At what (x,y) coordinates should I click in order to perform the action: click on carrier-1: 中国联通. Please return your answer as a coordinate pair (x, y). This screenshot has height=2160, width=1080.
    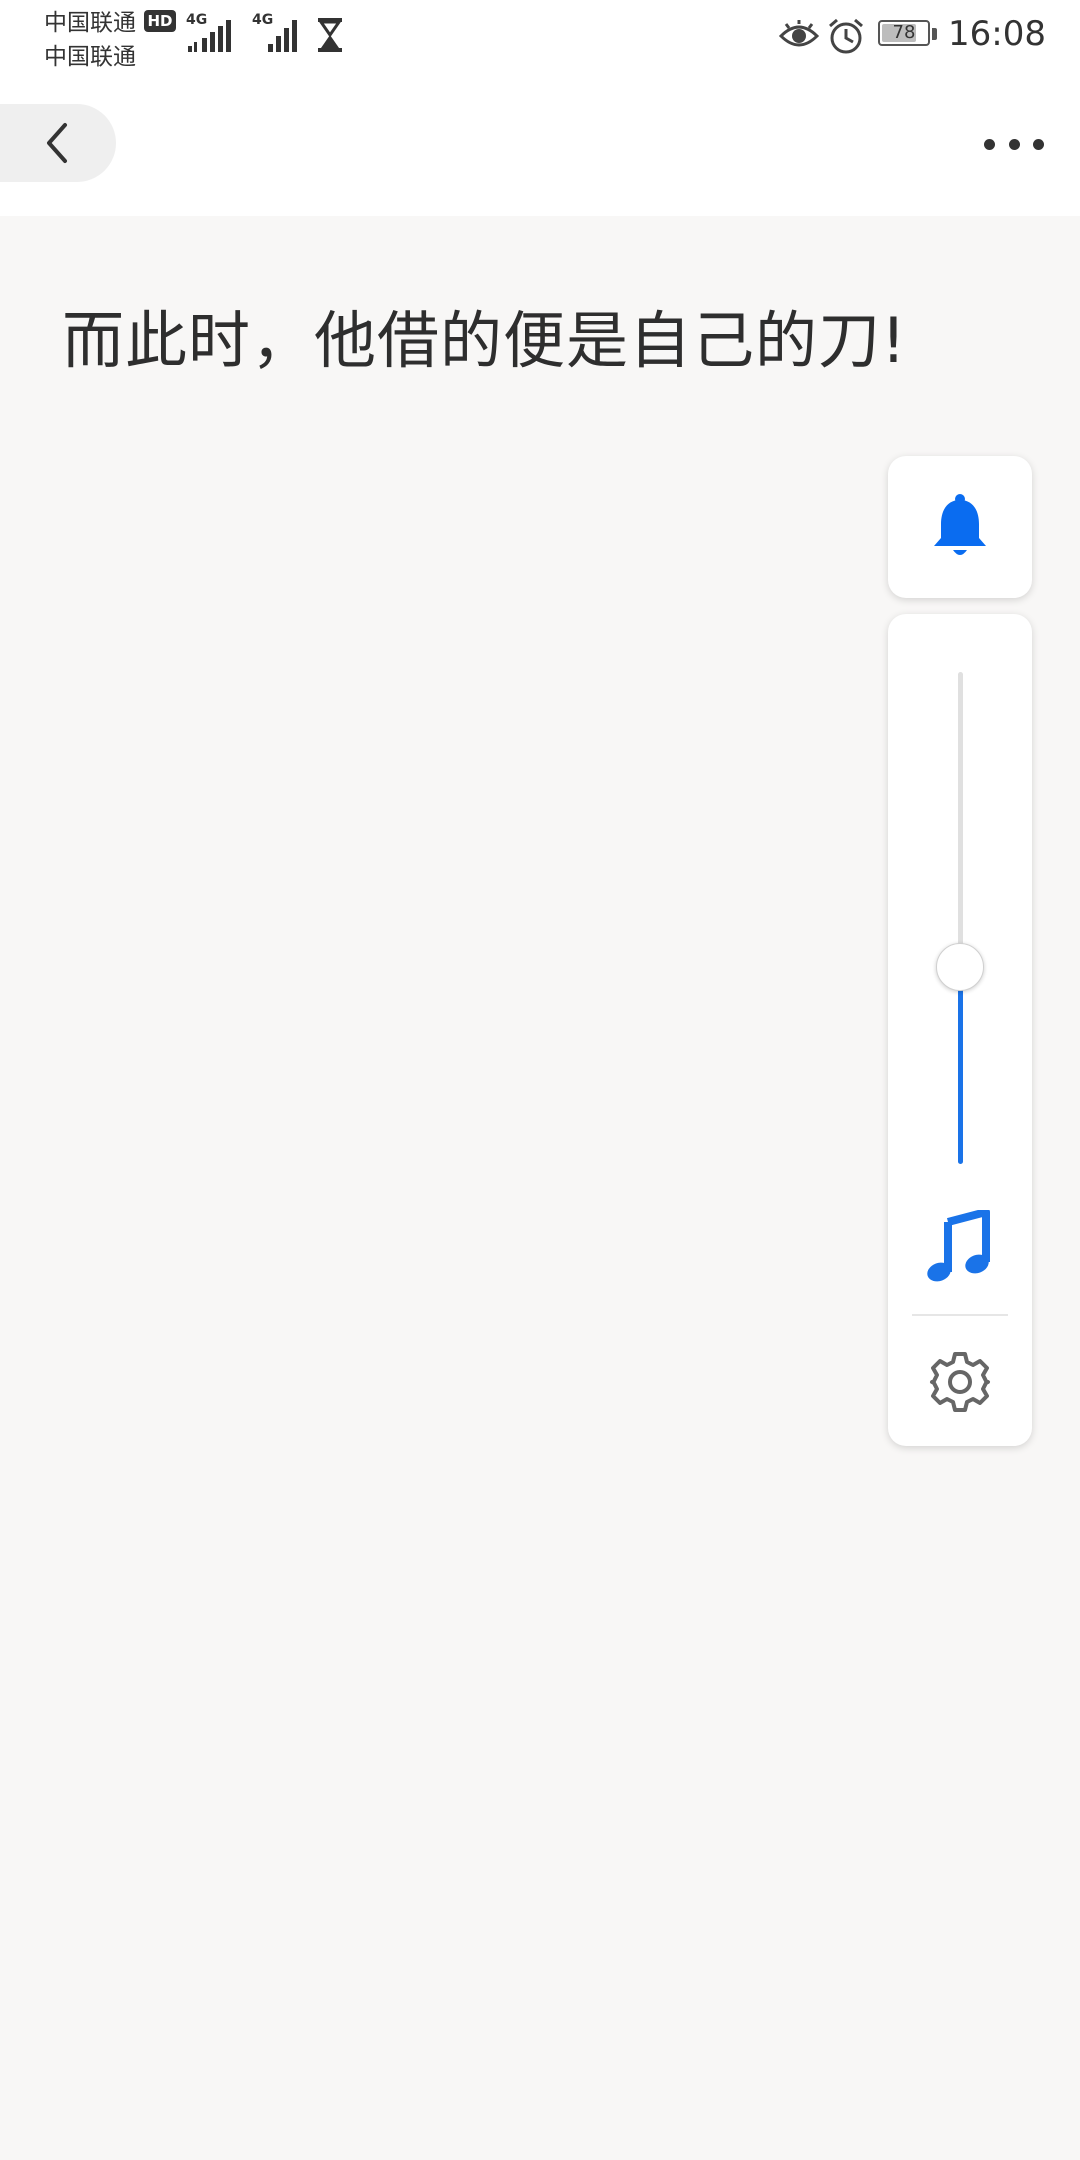
    Looking at the image, I should click on (90, 23).